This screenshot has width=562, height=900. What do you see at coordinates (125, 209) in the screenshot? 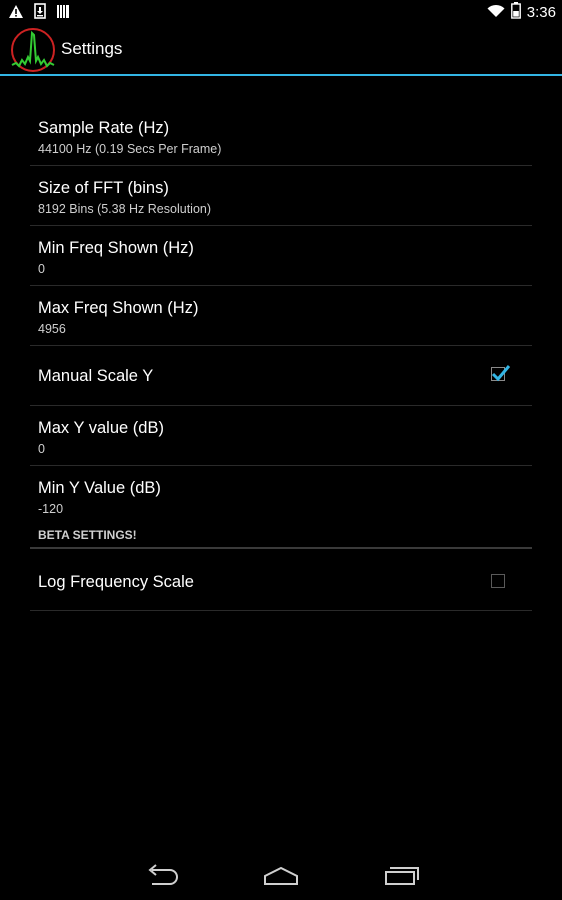
I see `pref-summary: 8192 Bins (5.38 Hz Resolution)` at bounding box center [125, 209].